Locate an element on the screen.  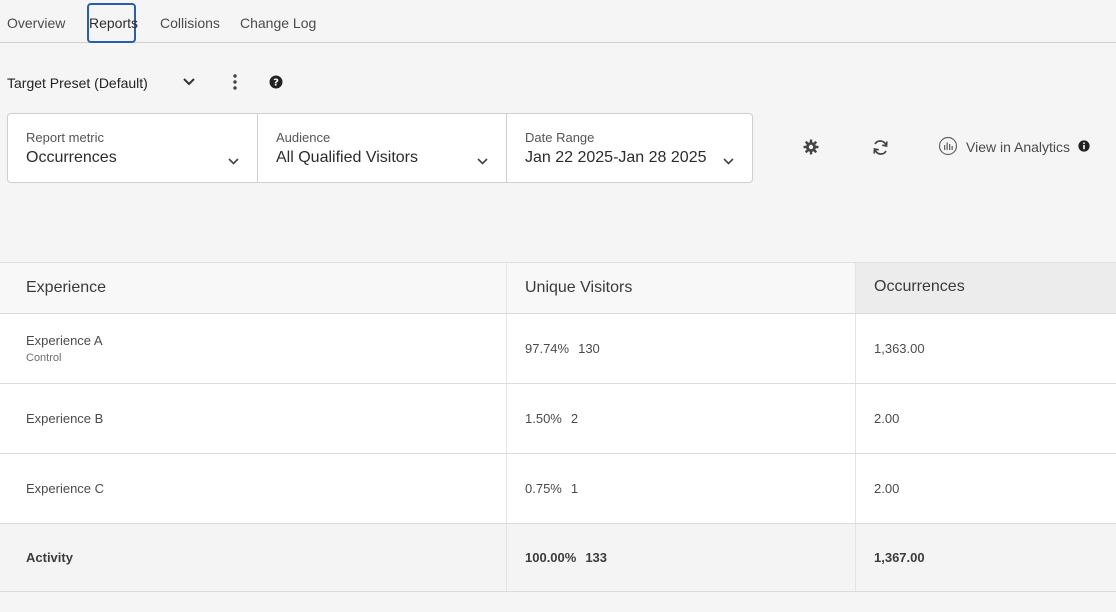
column-header-experience: Experience is located at coordinates (253, 288).